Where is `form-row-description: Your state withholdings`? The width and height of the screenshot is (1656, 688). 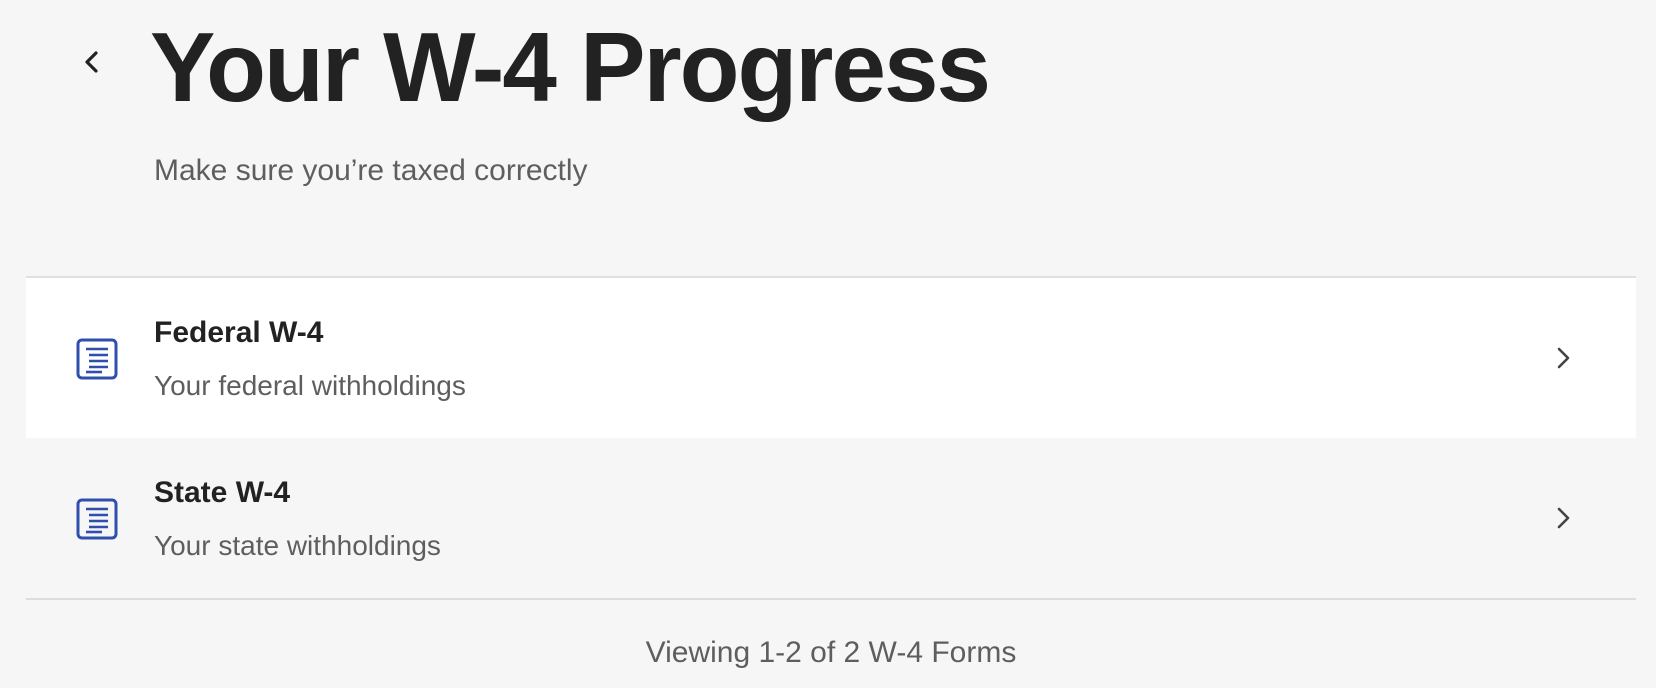 form-row-description: Your state withholdings is located at coordinates (297, 545).